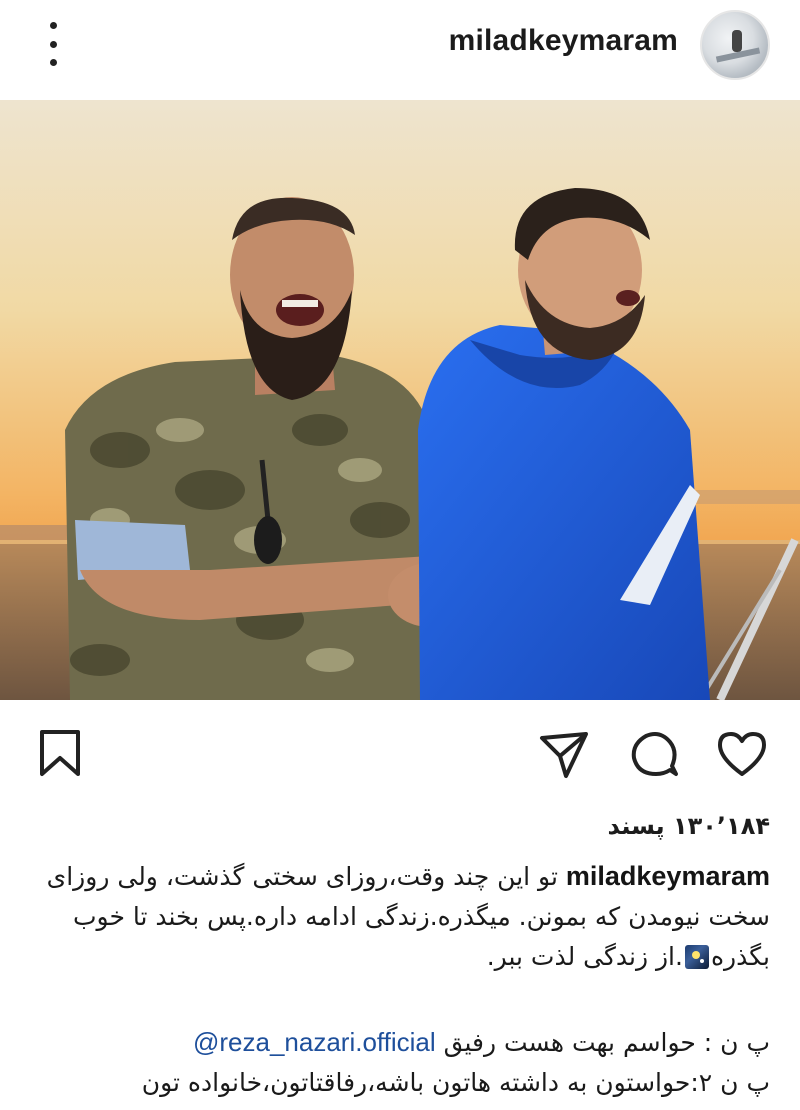 The width and height of the screenshot is (800, 1110). What do you see at coordinates (742, 754) in the screenshot?
I see `heart-icon` at bounding box center [742, 754].